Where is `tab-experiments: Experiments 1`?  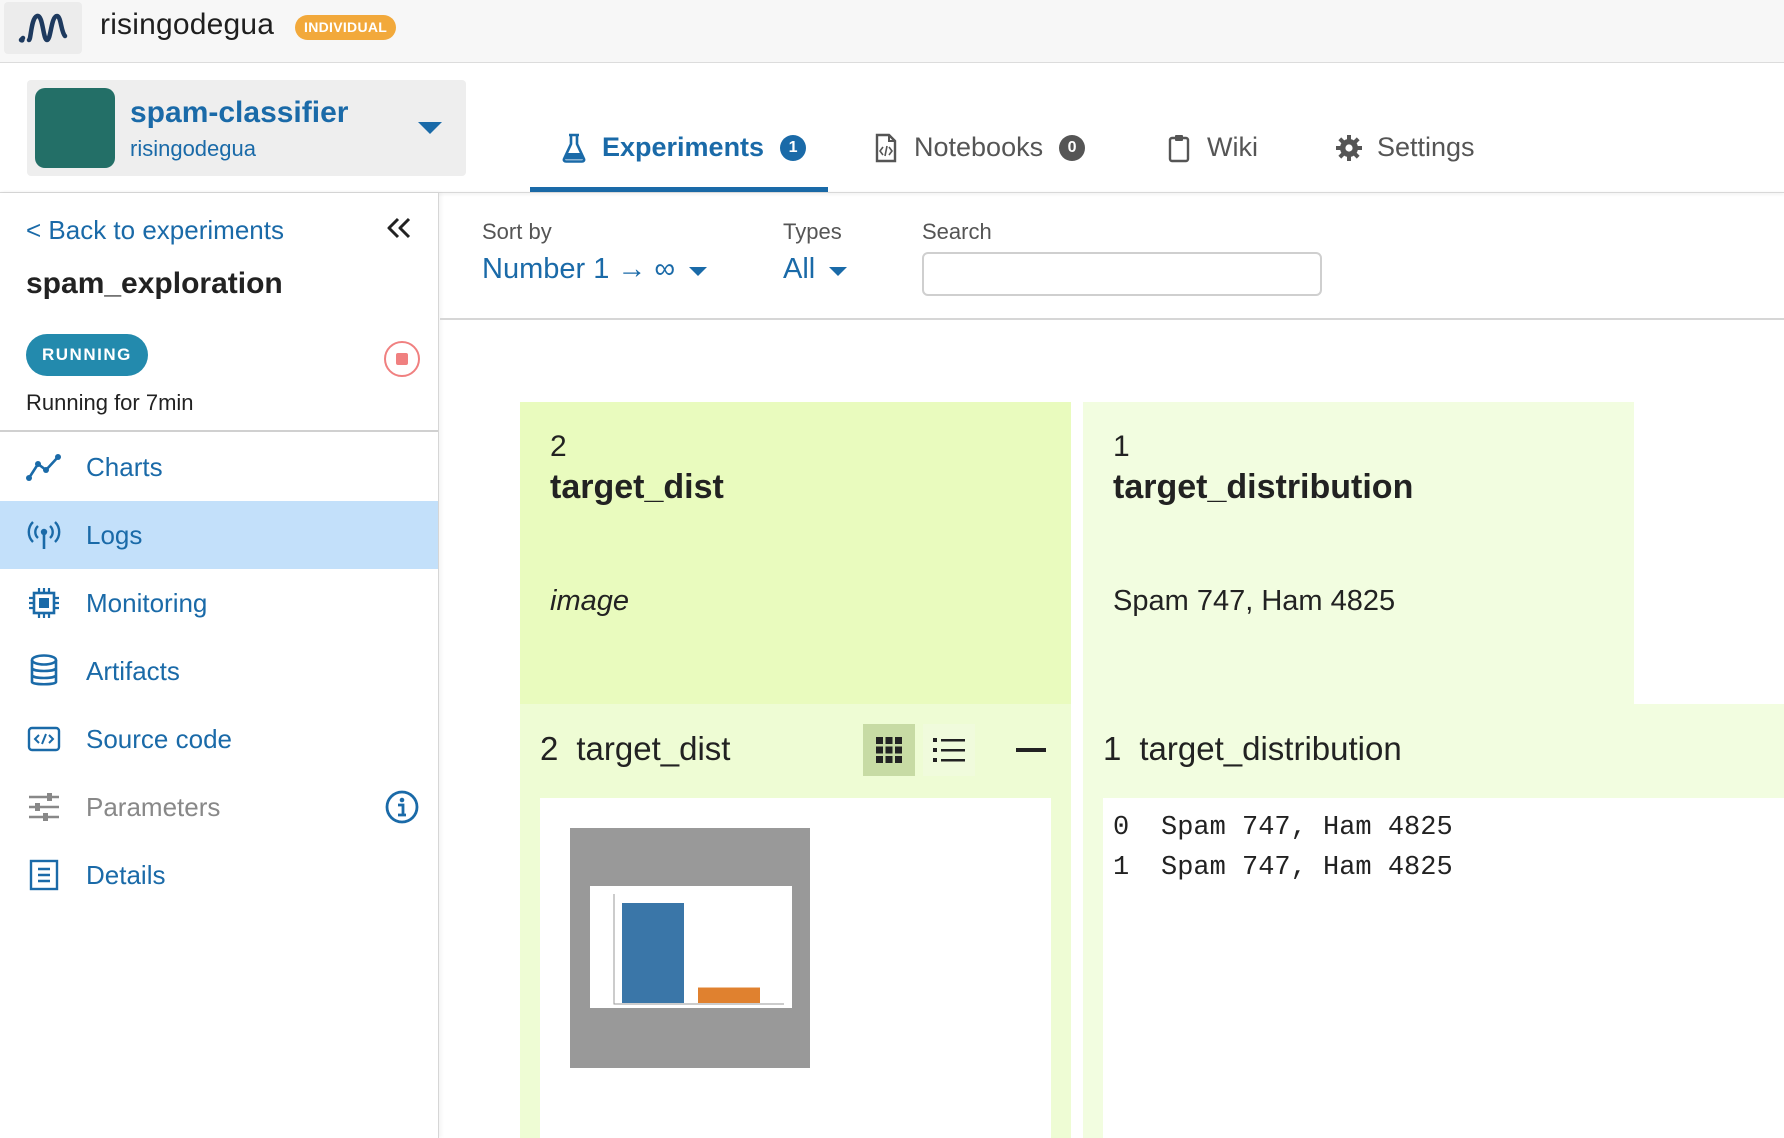
tab-experiments: Experiments 1 is located at coordinates (679, 152).